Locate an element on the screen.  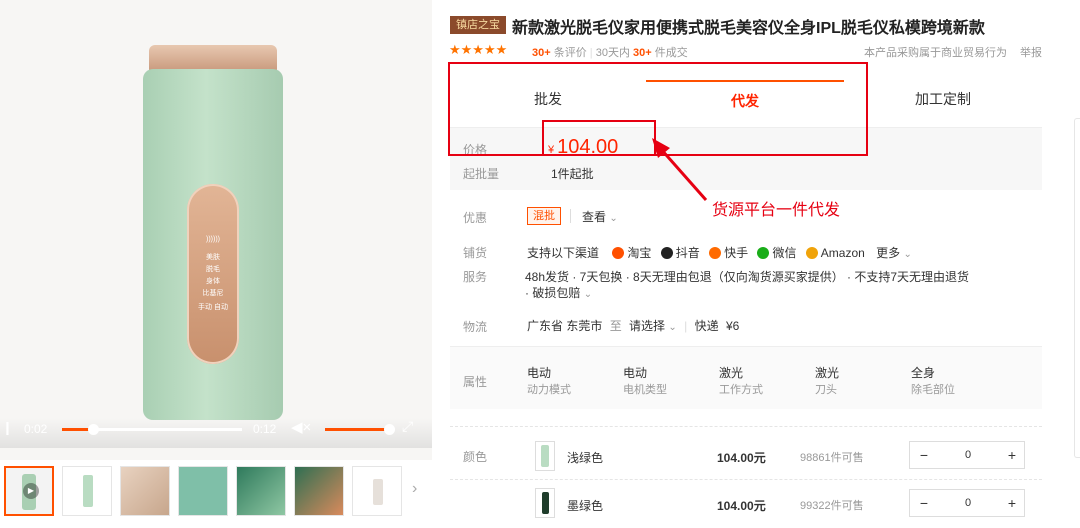
channel-douyin: 抖音 is located at coordinates (680, 253).